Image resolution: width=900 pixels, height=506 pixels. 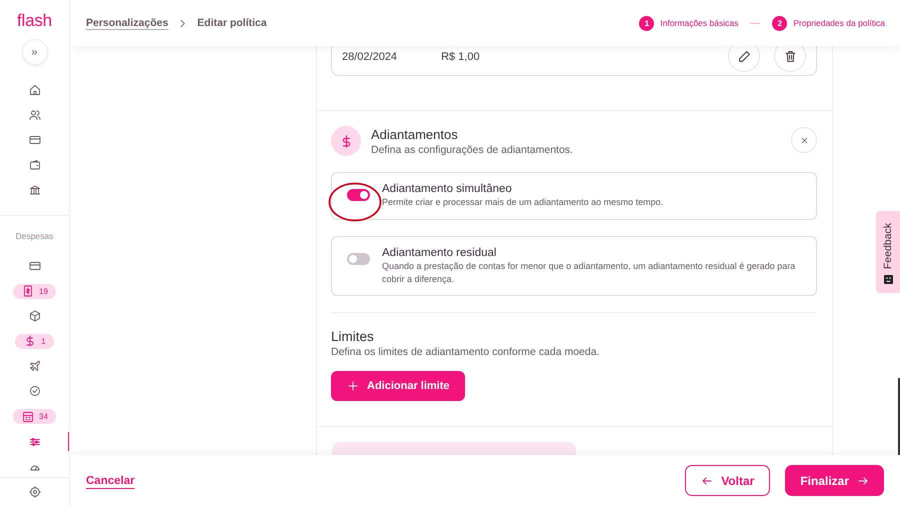 What do you see at coordinates (699, 23) in the screenshot?
I see `step-label: Informações básicas` at bounding box center [699, 23].